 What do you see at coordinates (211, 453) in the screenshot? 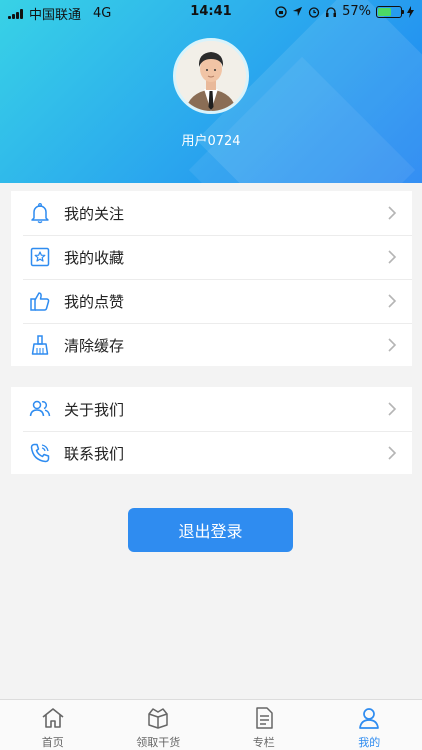
I see `menu-item-contact: 联系我们` at bounding box center [211, 453].